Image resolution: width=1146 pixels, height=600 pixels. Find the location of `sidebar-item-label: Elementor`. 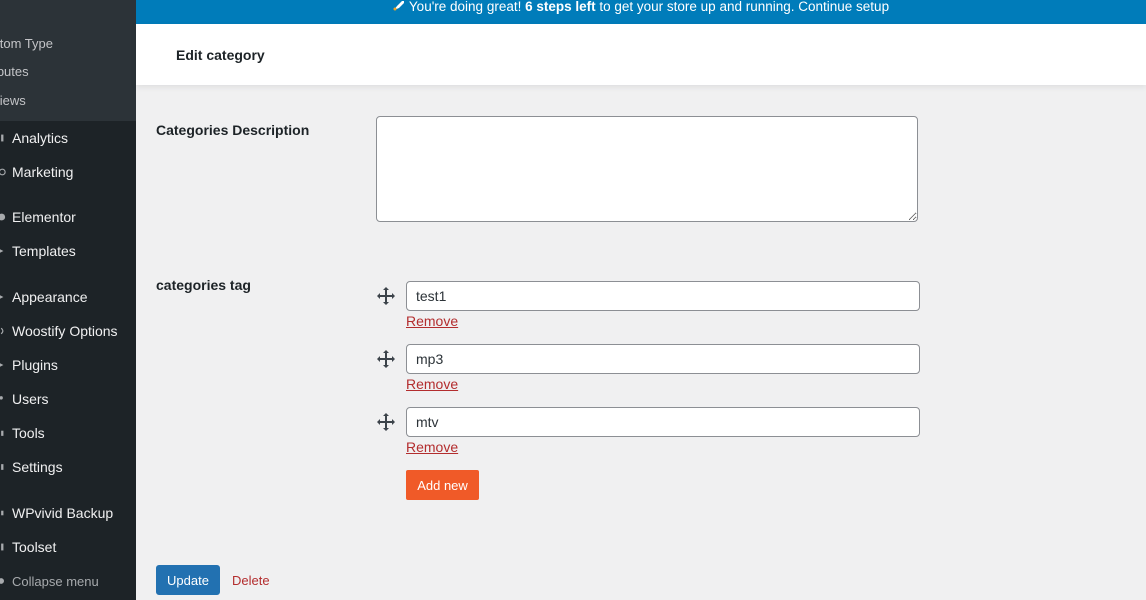

sidebar-item-label: Elementor is located at coordinates (44, 217).